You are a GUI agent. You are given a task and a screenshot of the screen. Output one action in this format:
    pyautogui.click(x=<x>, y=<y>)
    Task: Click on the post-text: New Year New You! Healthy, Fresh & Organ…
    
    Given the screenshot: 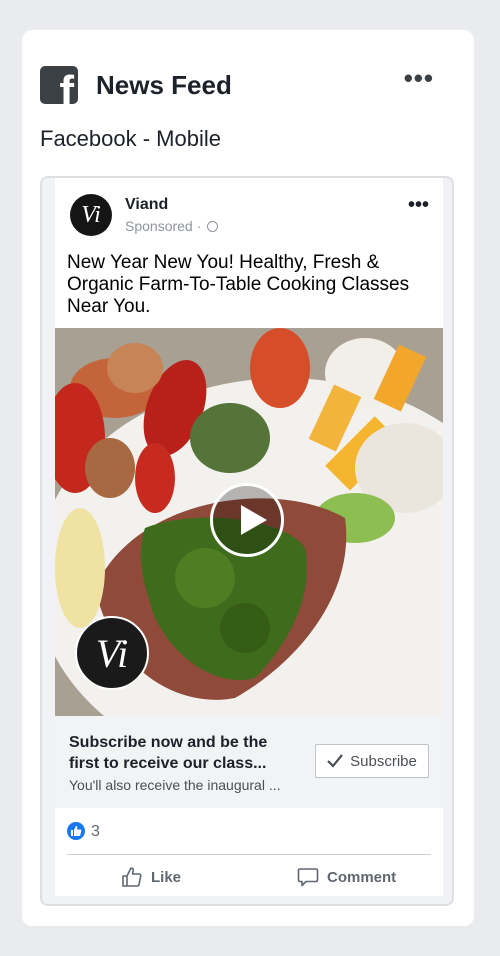 What is the action you would take?
    pyautogui.click(x=238, y=284)
    